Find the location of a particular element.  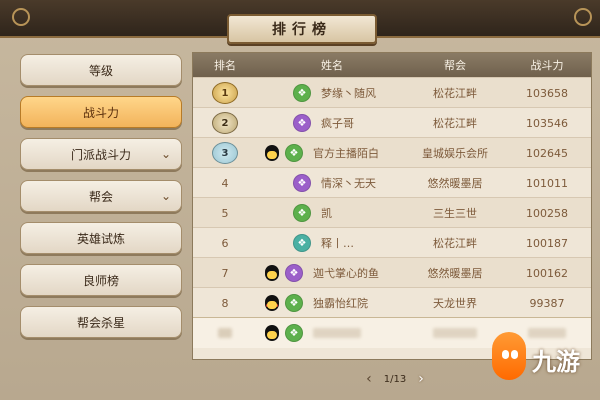

power-cell: 103546 is located at coordinates (547, 123).